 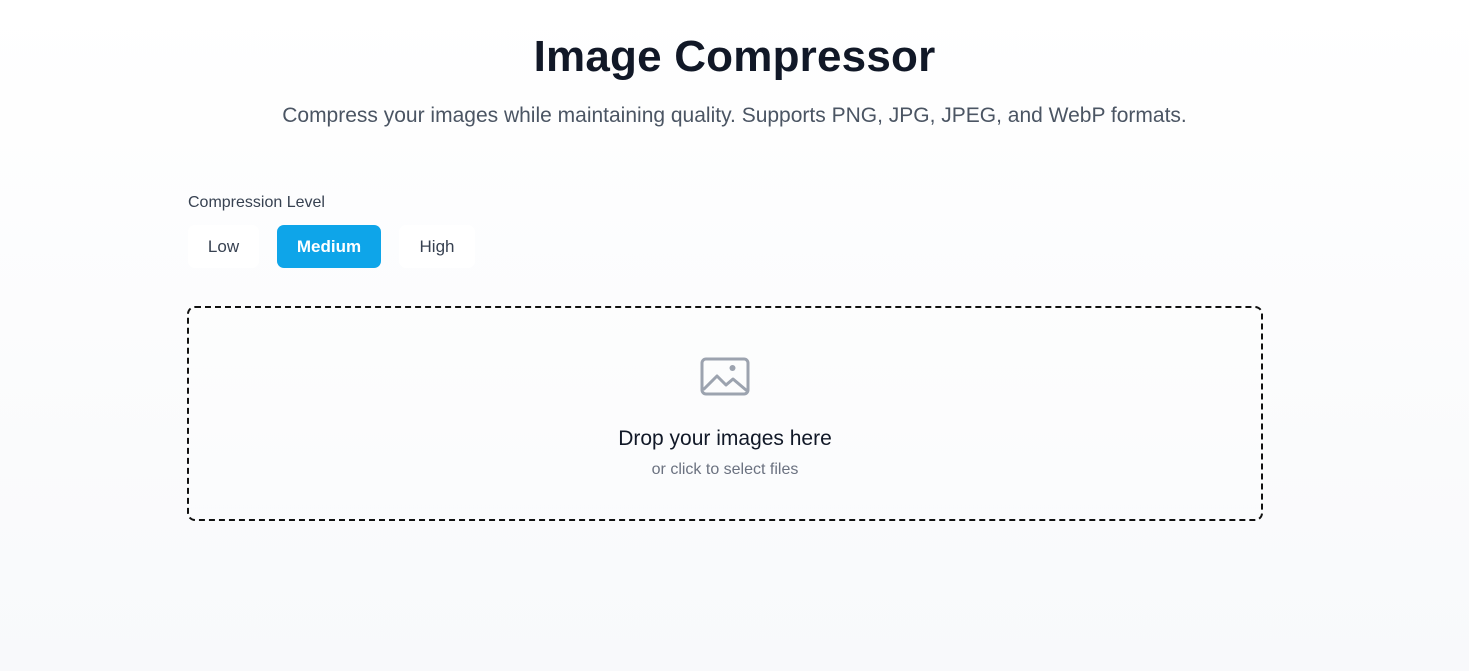 I want to click on dropzone-subtitle: or click to select files, so click(x=725, y=469).